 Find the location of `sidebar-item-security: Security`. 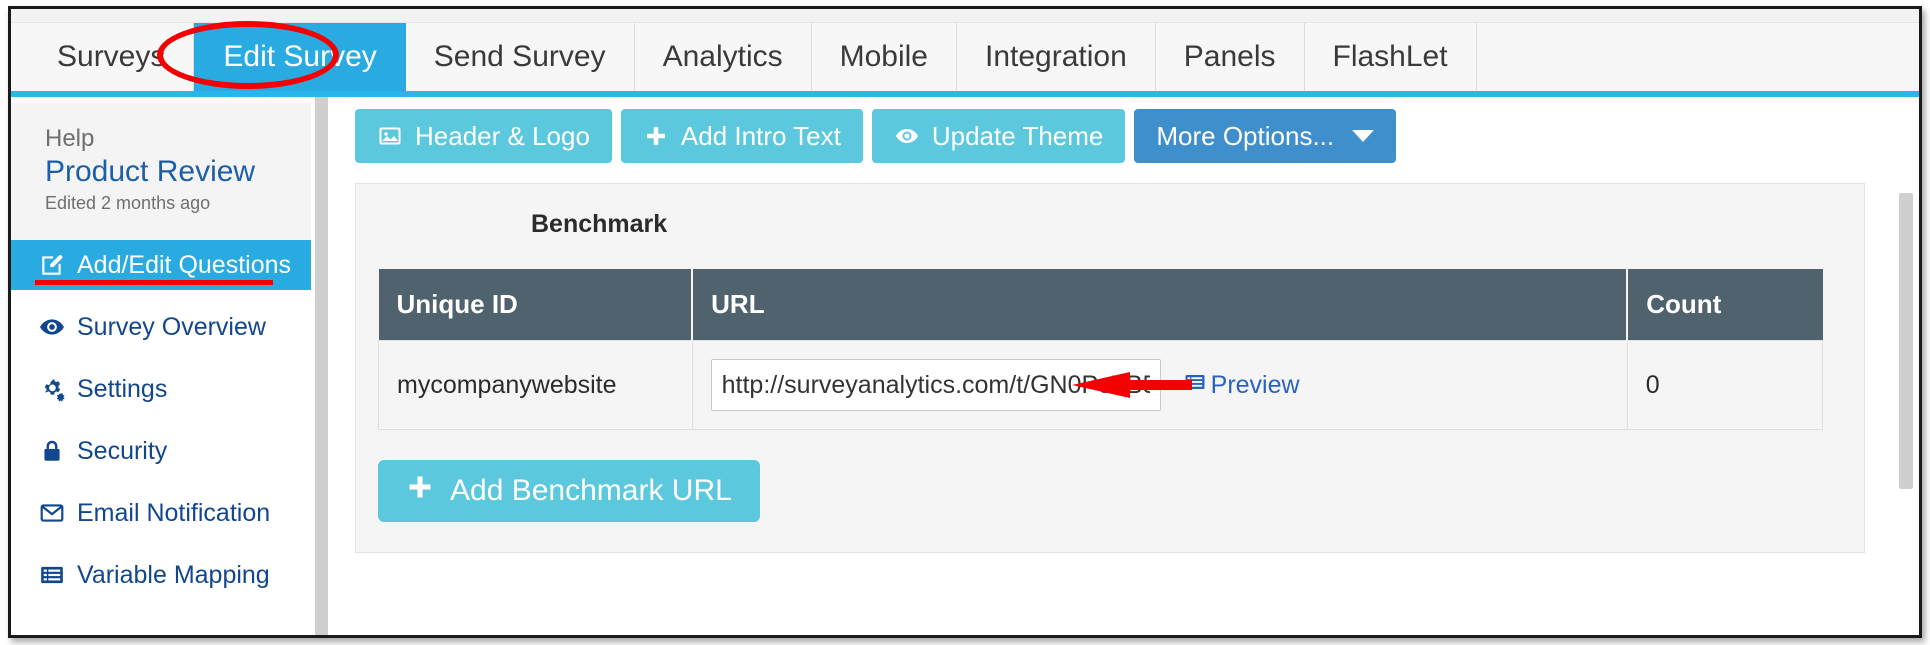

sidebar-item-security: Security is located at coordinates (161, 451).